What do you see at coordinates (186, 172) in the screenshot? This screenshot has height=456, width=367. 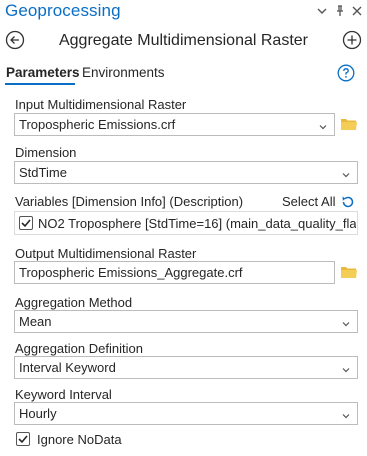 I see `dimension-dropdown: StdTime` at bounding box center [186, 172].